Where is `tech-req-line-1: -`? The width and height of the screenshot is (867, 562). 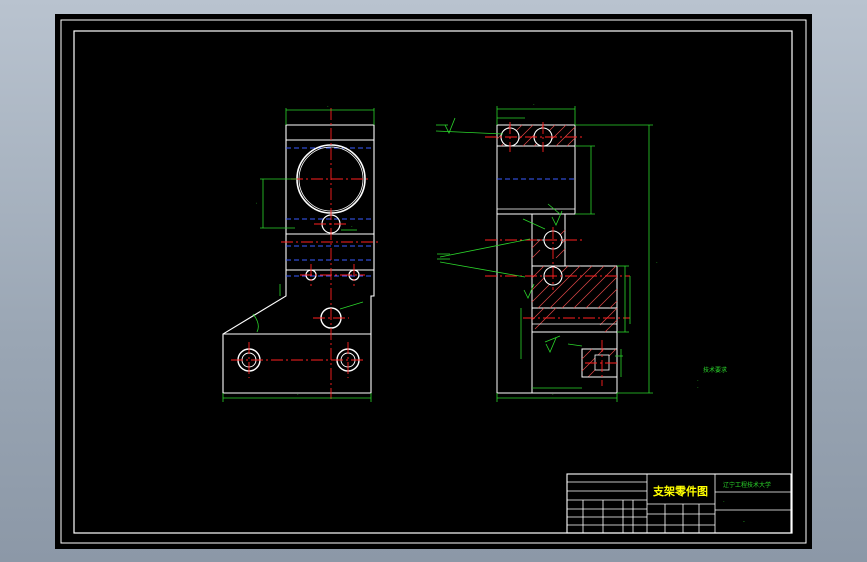 tech-req-line-1: - is located at coordinates (698, 380).